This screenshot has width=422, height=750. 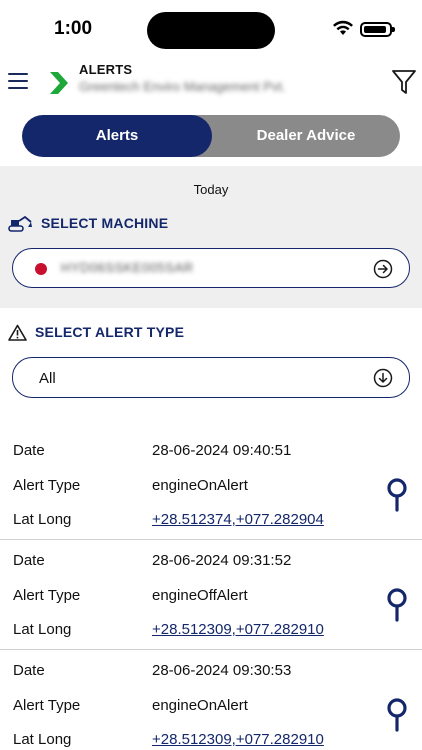 I want to click on lat-long-link: +28.512374,+077.282904, so click(x=238, y=519).